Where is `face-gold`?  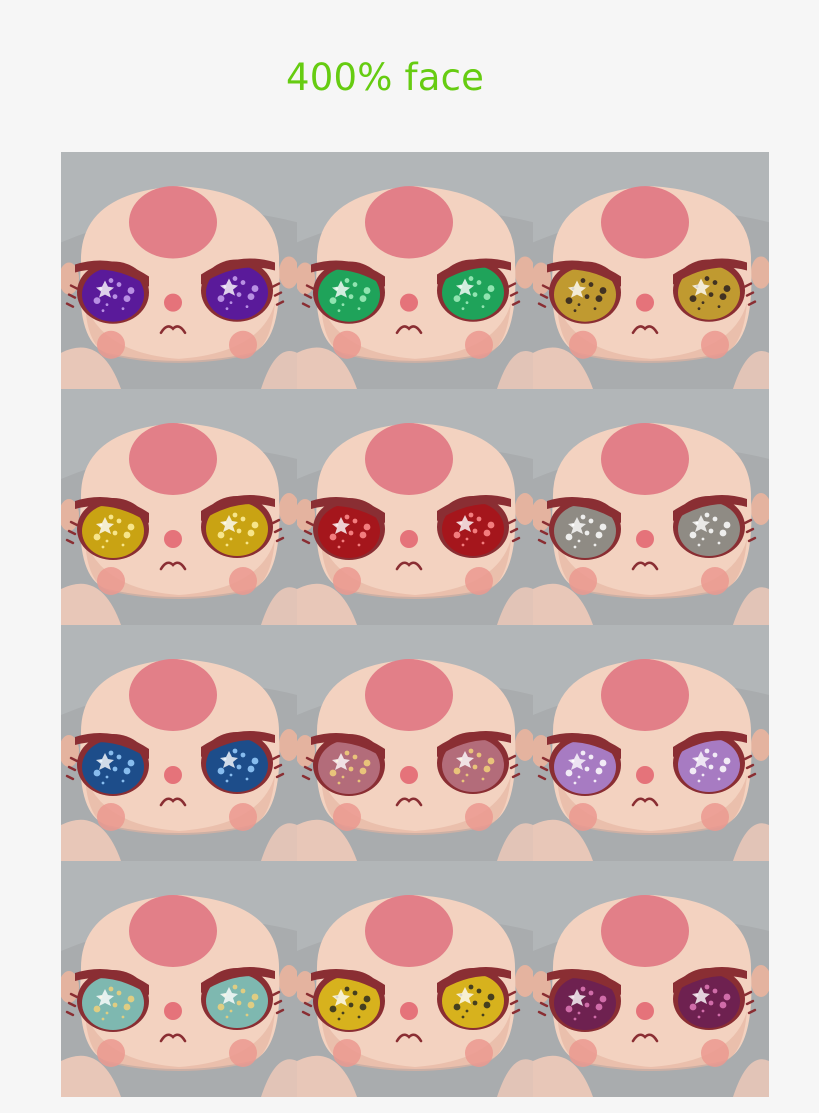 face-gold is located at coordinates (179, 507).